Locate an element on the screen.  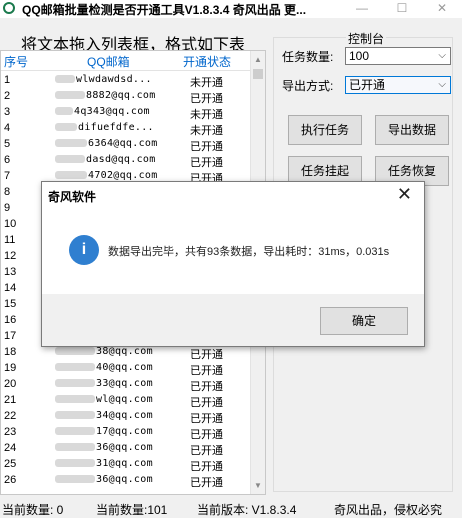
row-email: 4702@qq.com is located at coordinates (110, 175).